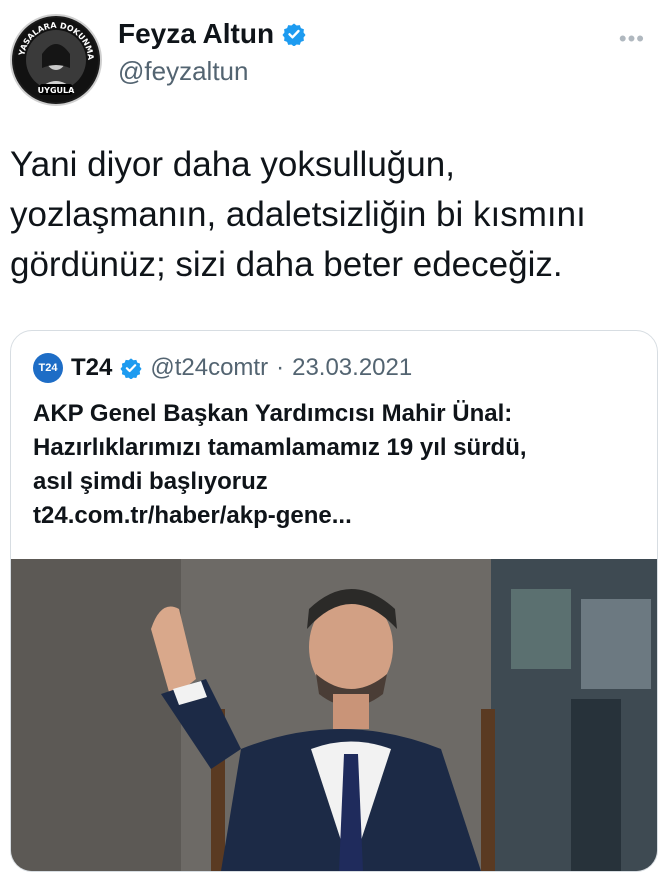  I want to click on avatar-image: YASALARA DOKUNMA UYGULA, so click(56, 60).